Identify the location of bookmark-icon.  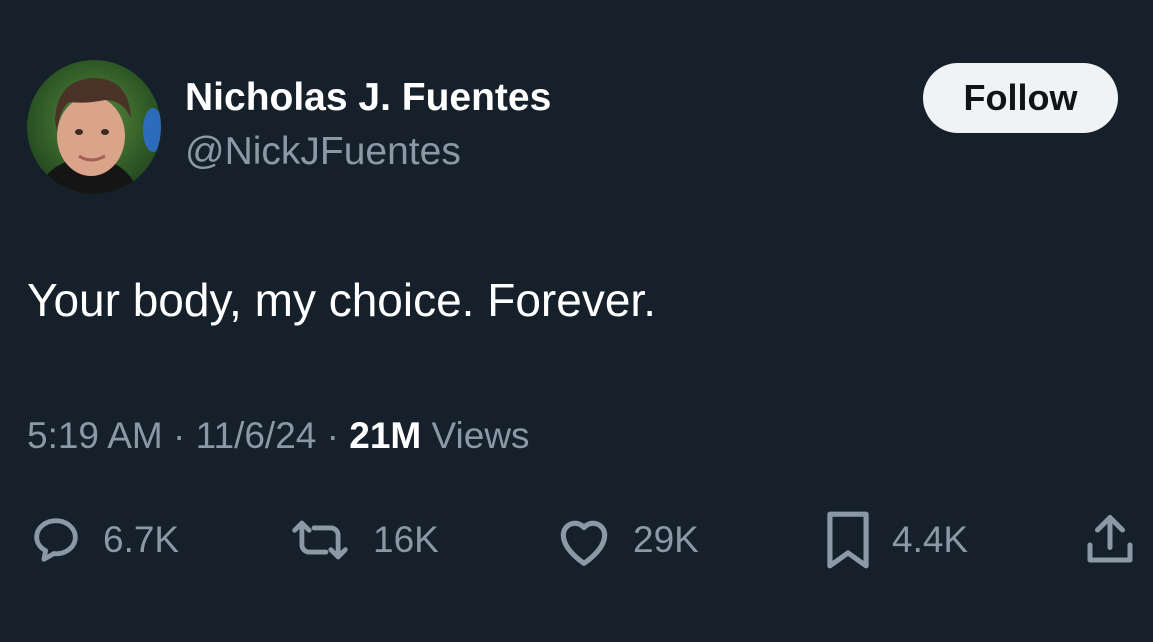
(848, 540).